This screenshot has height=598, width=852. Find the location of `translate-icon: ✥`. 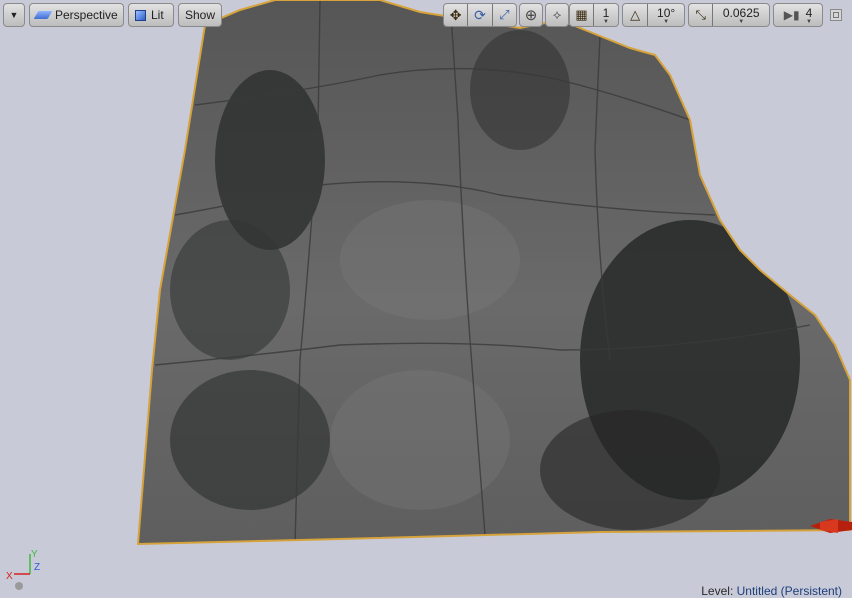

translate-icon: ✥ is located at coordinates (455, 14).